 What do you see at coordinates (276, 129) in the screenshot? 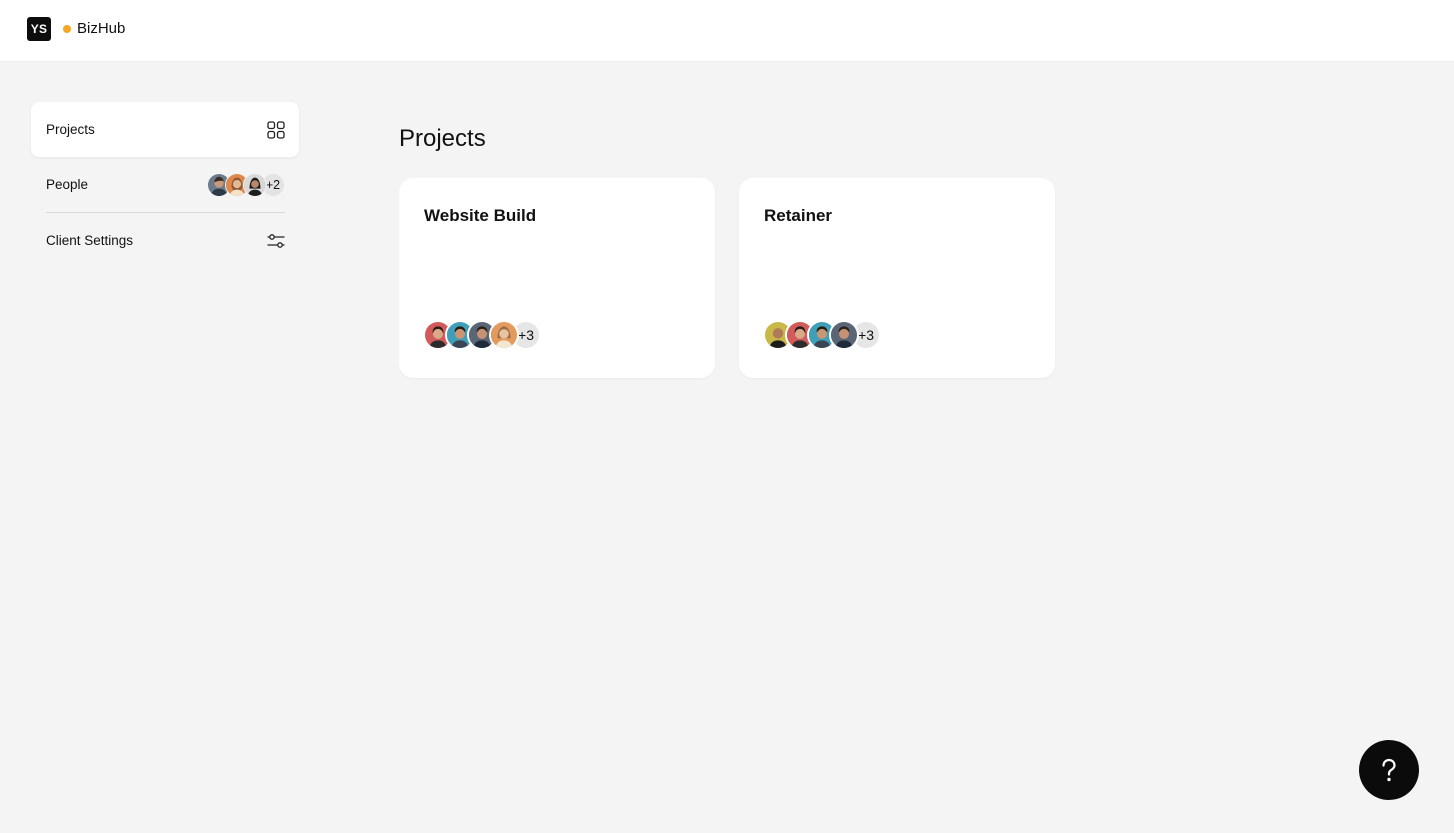
I see `grid-icon` at bounding box center [276, 129].